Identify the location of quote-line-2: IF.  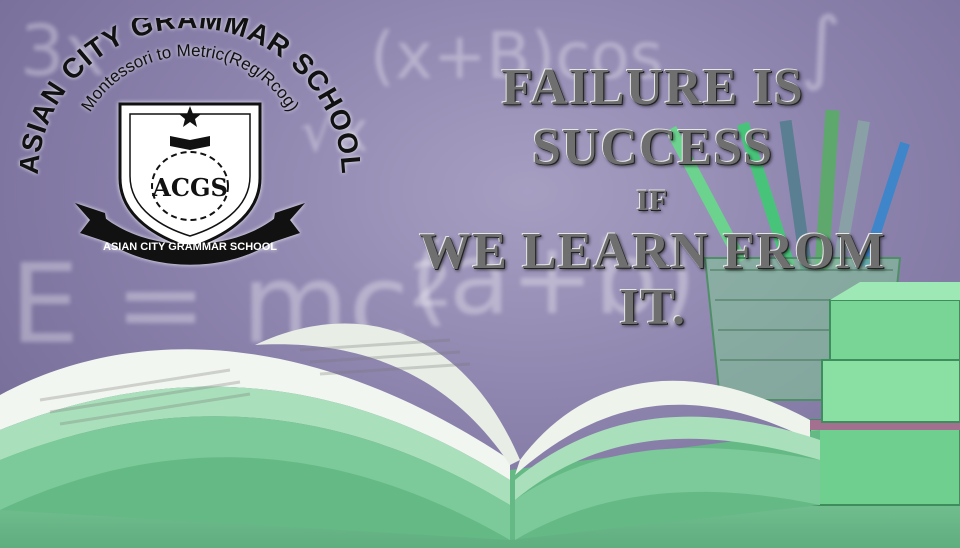
(652, 200).